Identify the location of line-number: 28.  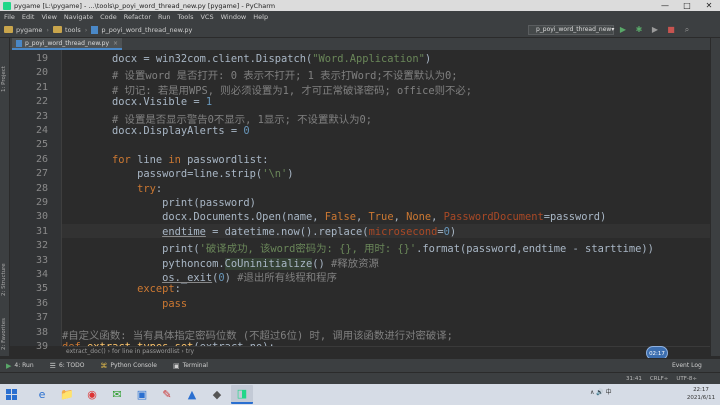
(41, 188).